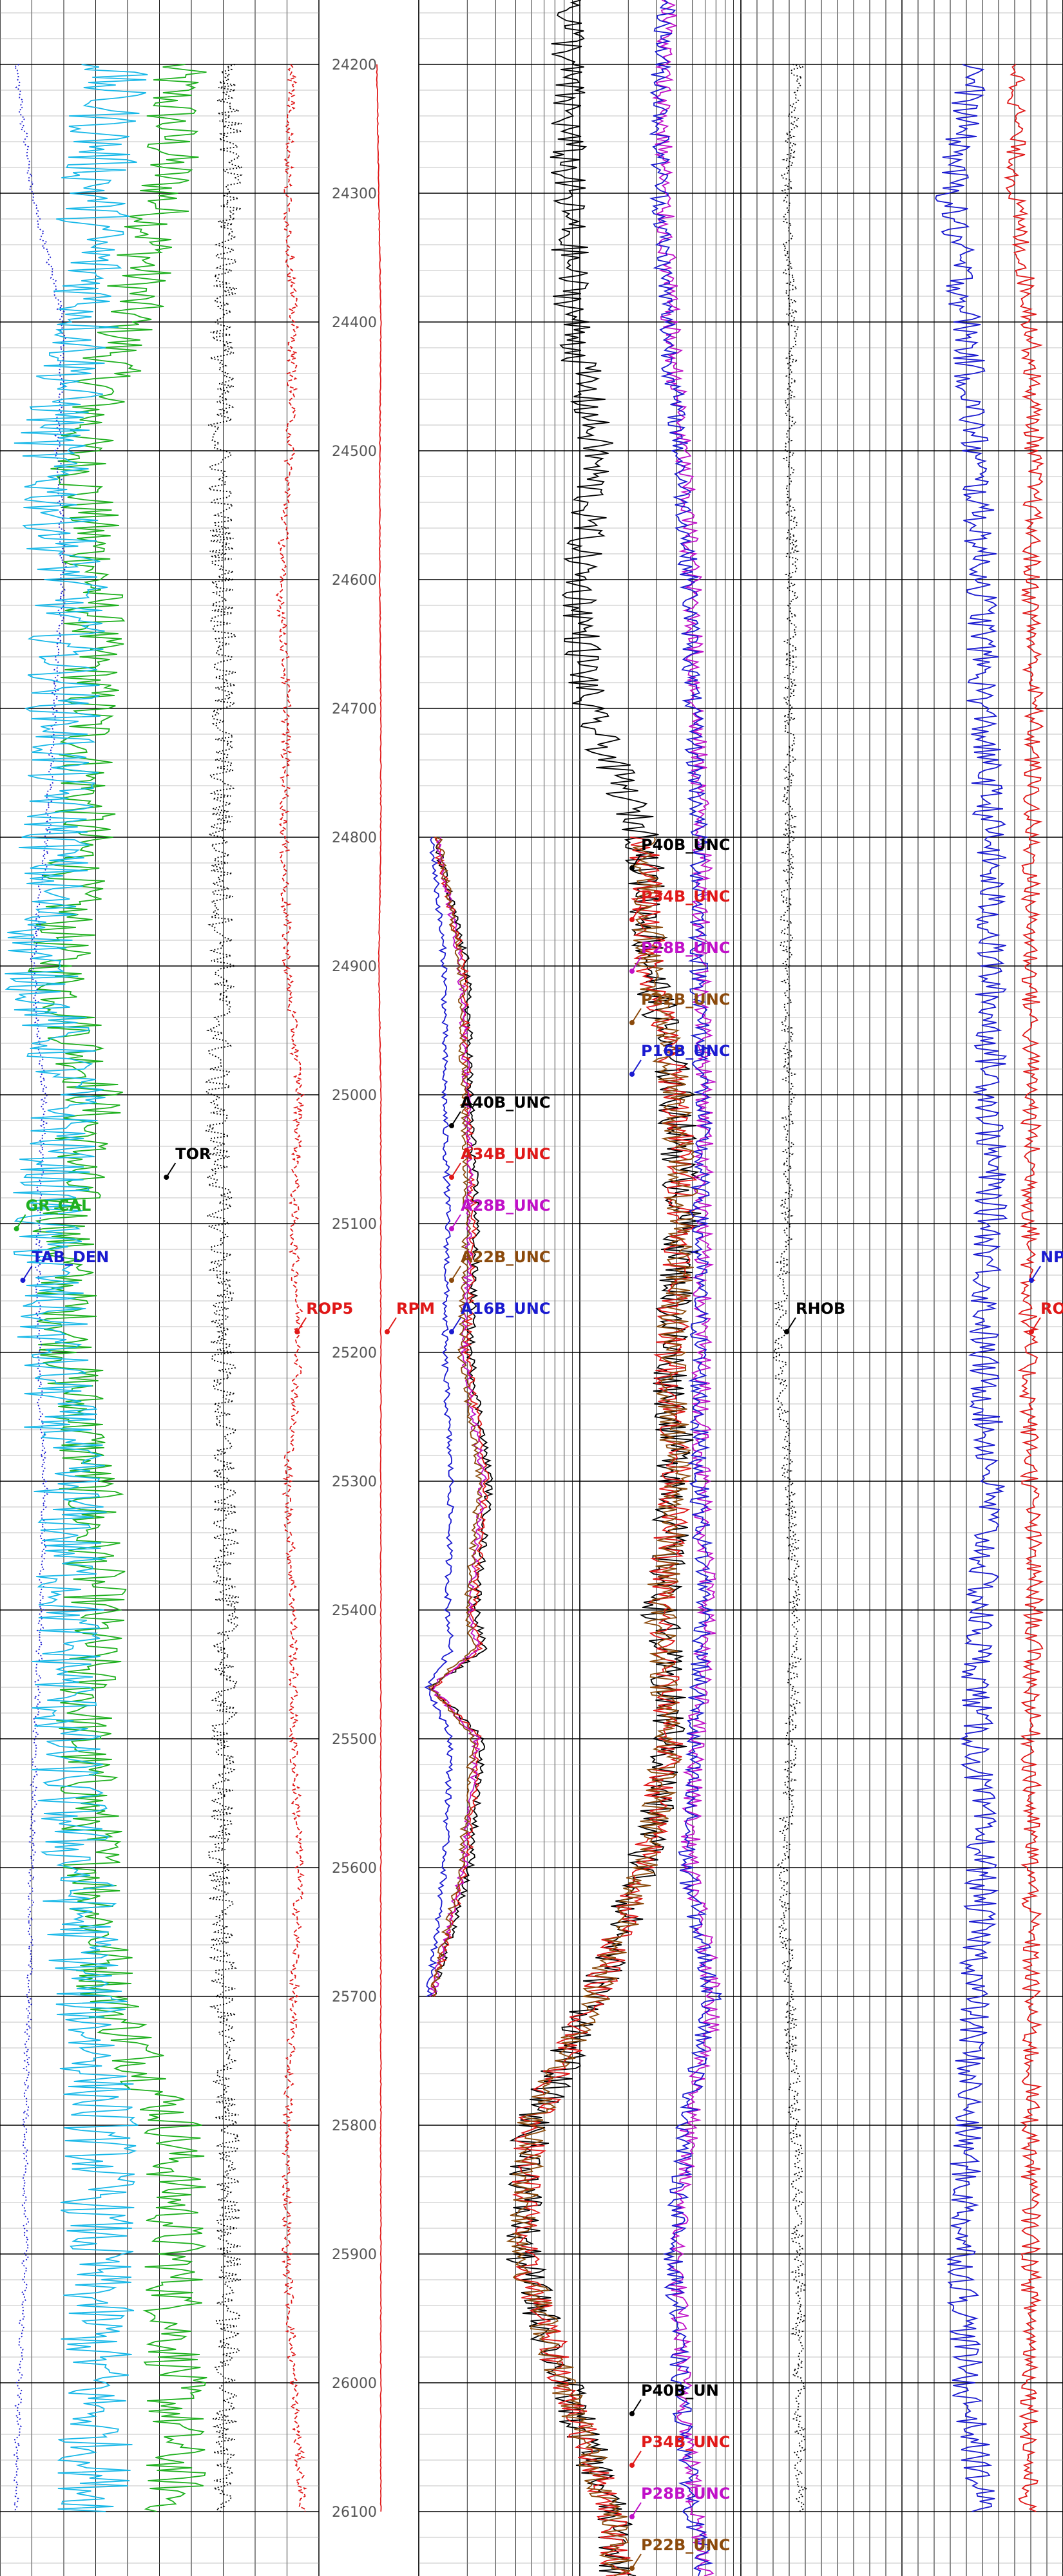 The height and width of the screenshot is (2576, 1063). Describe the element at coordinates (1024, 1288) in the screenshot. I see `curve-rohb` at that location.